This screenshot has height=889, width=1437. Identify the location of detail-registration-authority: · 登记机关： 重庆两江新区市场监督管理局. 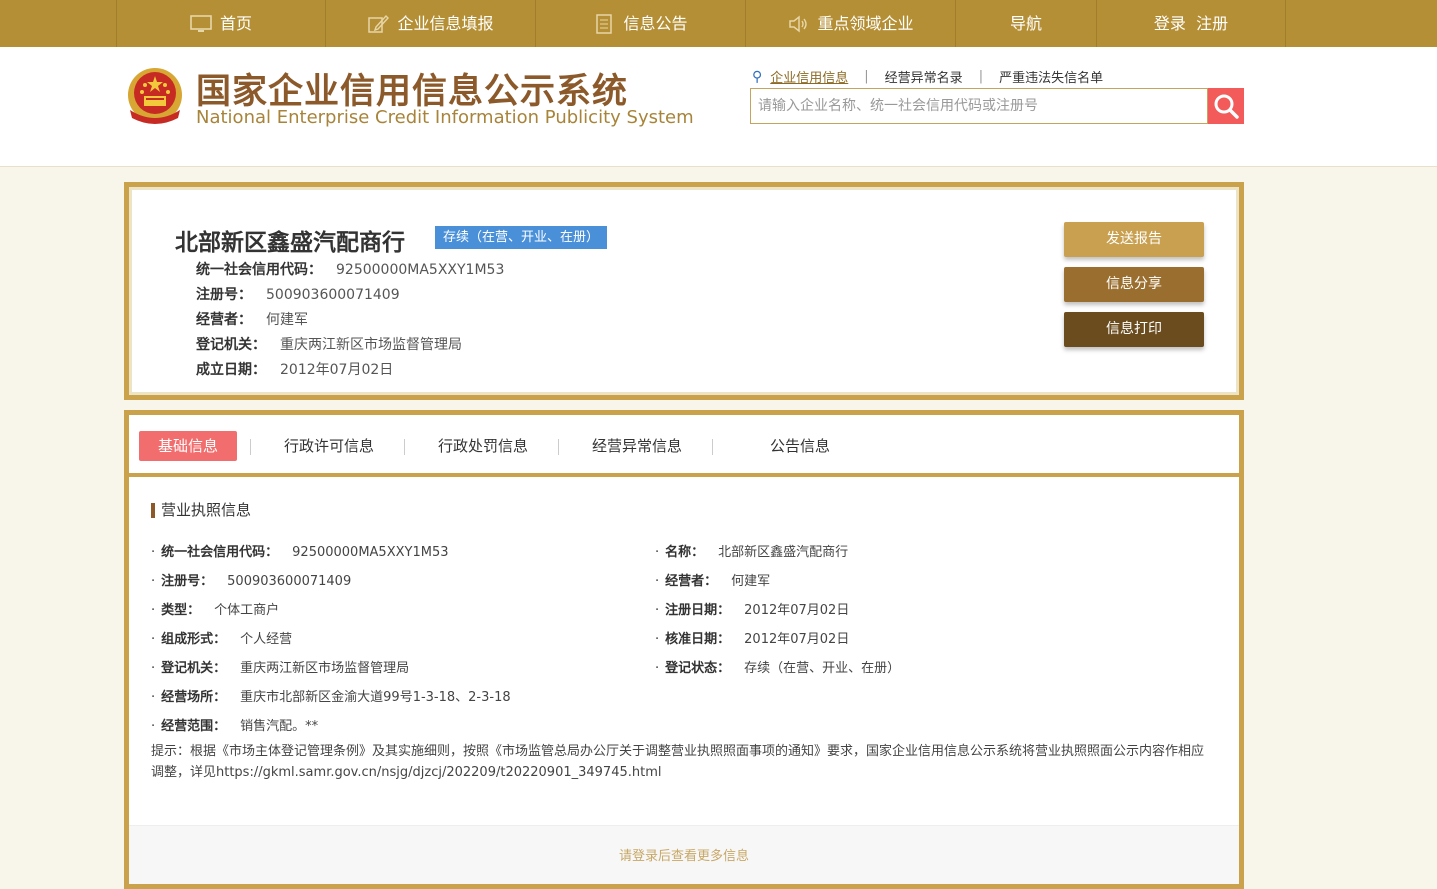
(280, 668).